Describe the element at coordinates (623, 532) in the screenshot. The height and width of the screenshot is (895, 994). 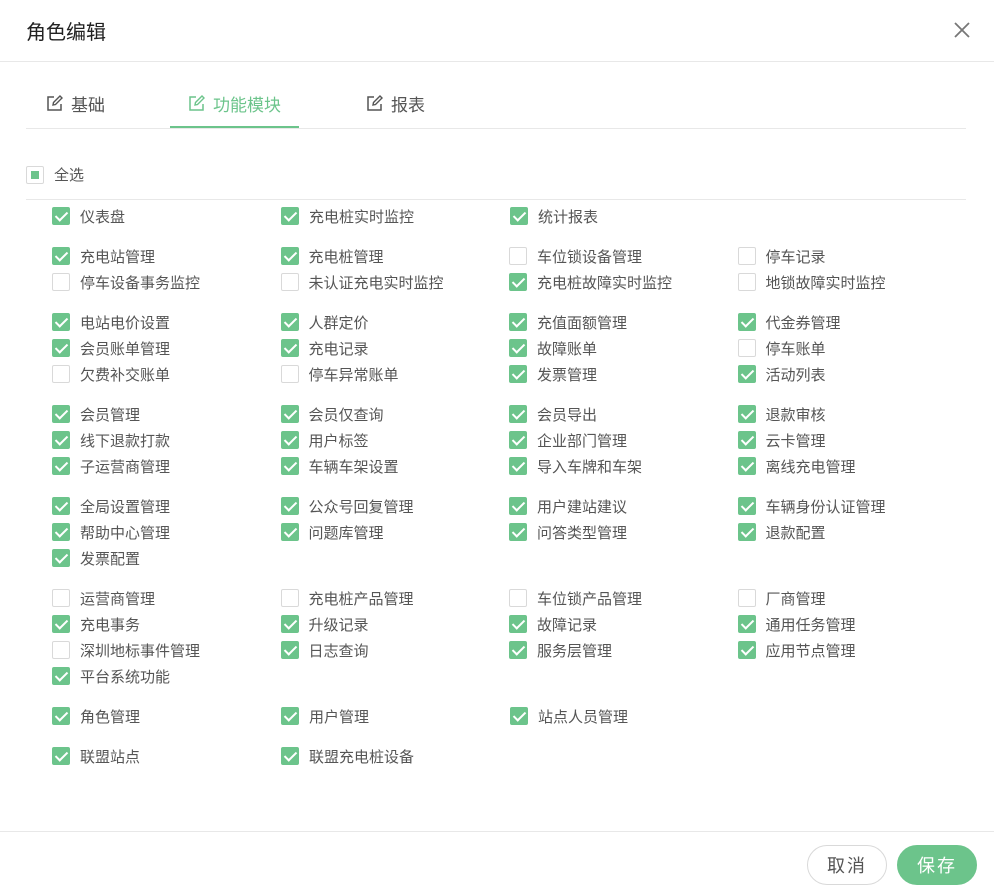
I see `permission-item: 问答类型管理` at that location.